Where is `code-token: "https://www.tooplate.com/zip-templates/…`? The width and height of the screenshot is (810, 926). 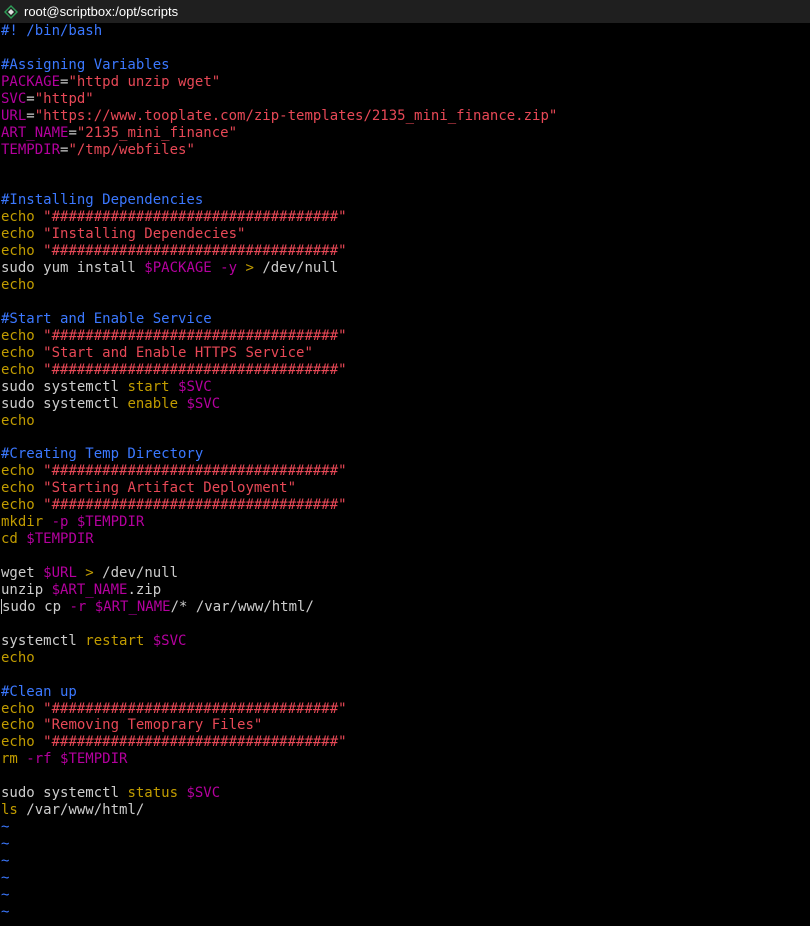
code-token: "https://www.tooplate.com/zip-templates/… is located at coordinates (296, 115).